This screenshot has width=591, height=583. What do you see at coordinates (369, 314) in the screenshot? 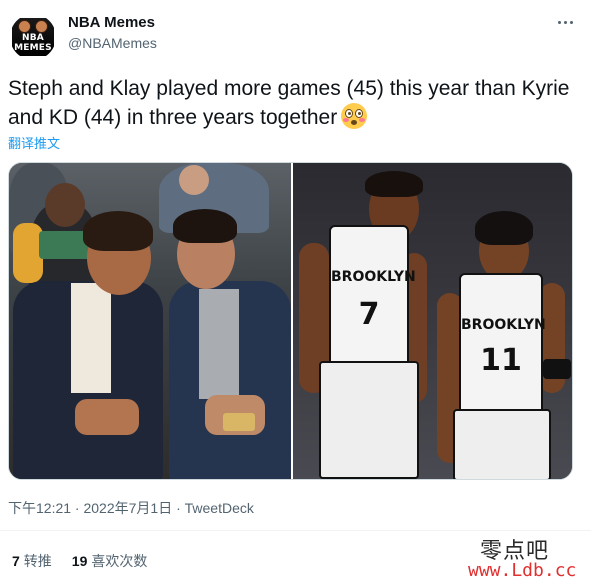
I see `jersey-number-kd: 7` at bounding box center [369, 314].